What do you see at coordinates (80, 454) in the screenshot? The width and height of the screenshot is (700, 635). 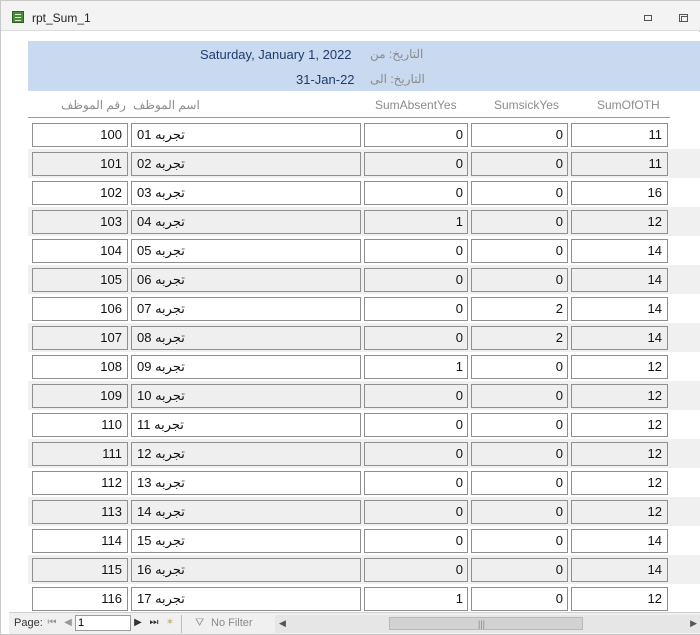 I see `emp-no-cell: 111` at bounding box center [80, 454].